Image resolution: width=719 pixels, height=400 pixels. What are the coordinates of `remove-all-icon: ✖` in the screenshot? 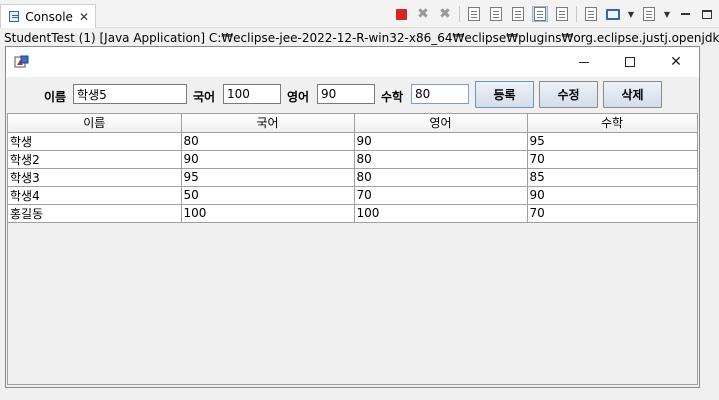 It's located at (445, 14).